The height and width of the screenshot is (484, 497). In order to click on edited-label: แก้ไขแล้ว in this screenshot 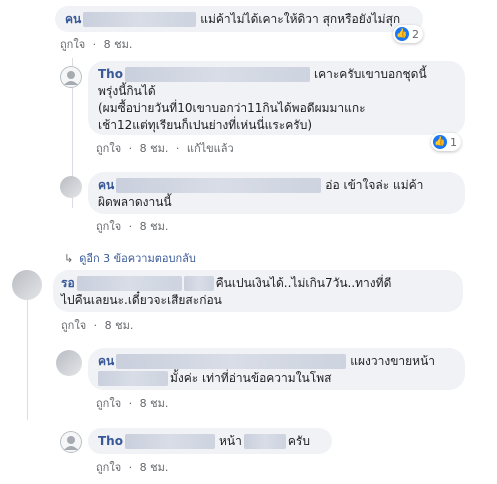, I will do `click(210, 148)`.